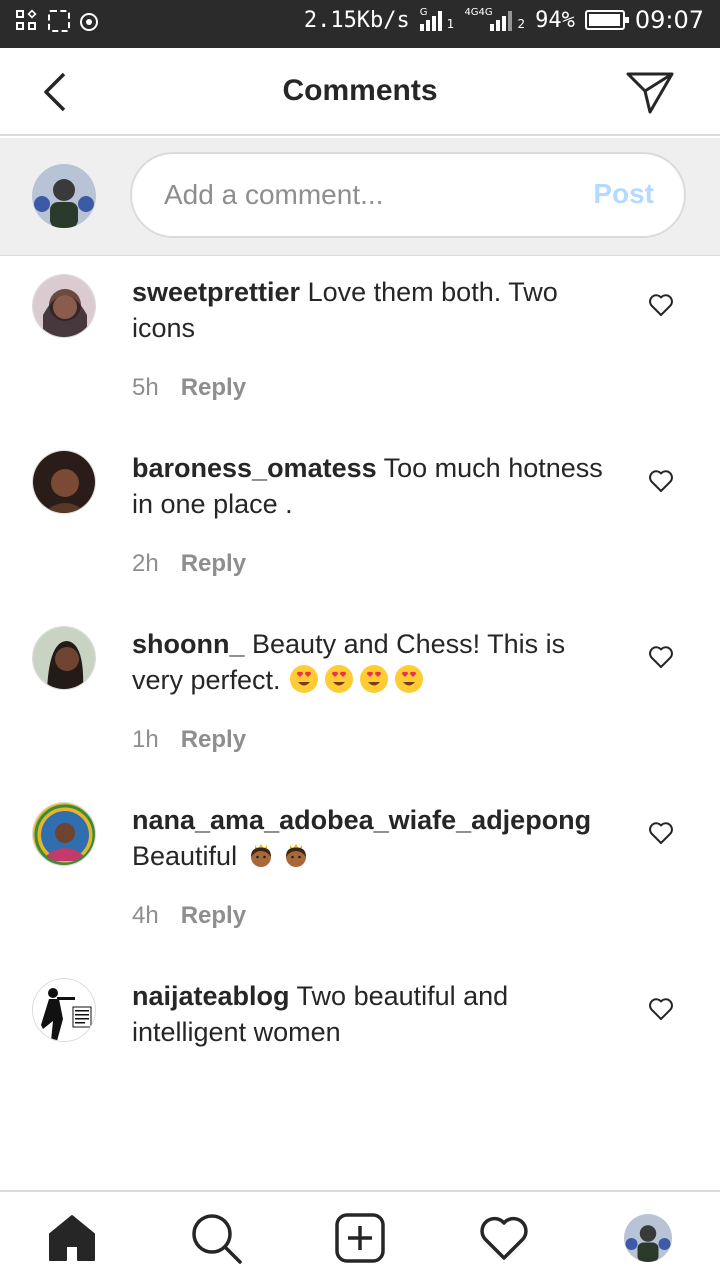  I want to click on nav-activity-button, so click(504, 1238).